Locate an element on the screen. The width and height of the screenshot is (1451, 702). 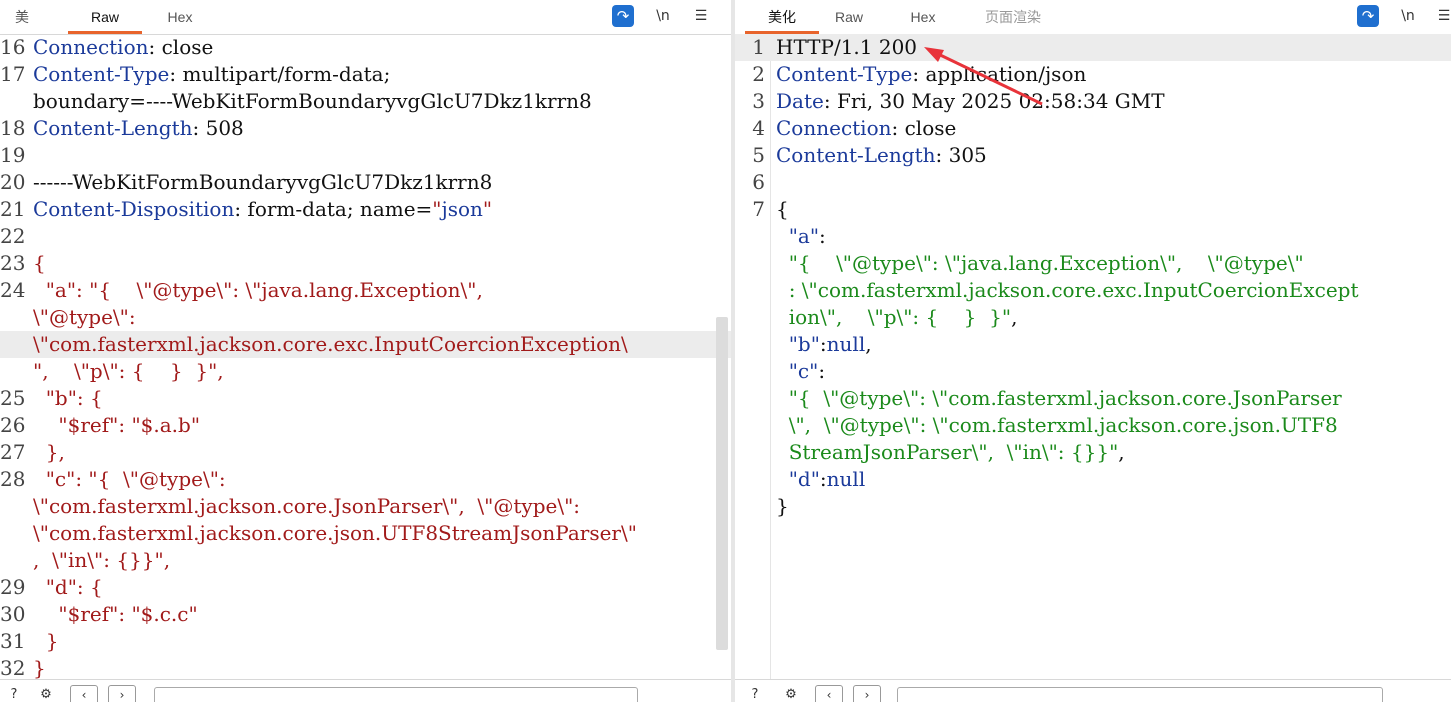
code-token: , \"in\": {}}", is located at coordinates (102, 560).